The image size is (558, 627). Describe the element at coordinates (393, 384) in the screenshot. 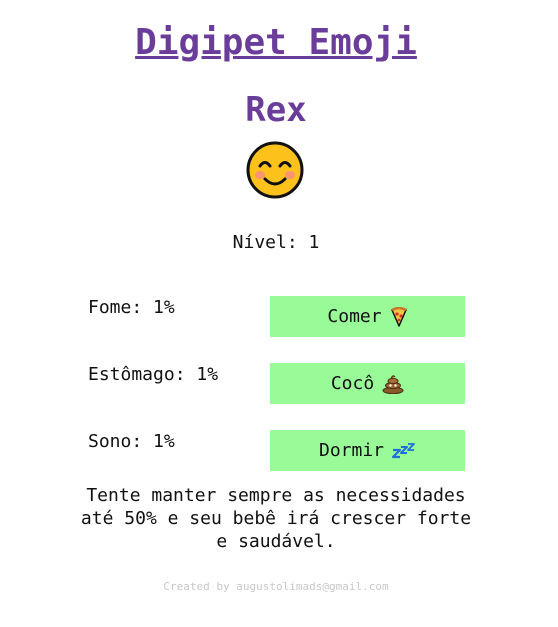

I see `pile-of-poo-icon` at that location.